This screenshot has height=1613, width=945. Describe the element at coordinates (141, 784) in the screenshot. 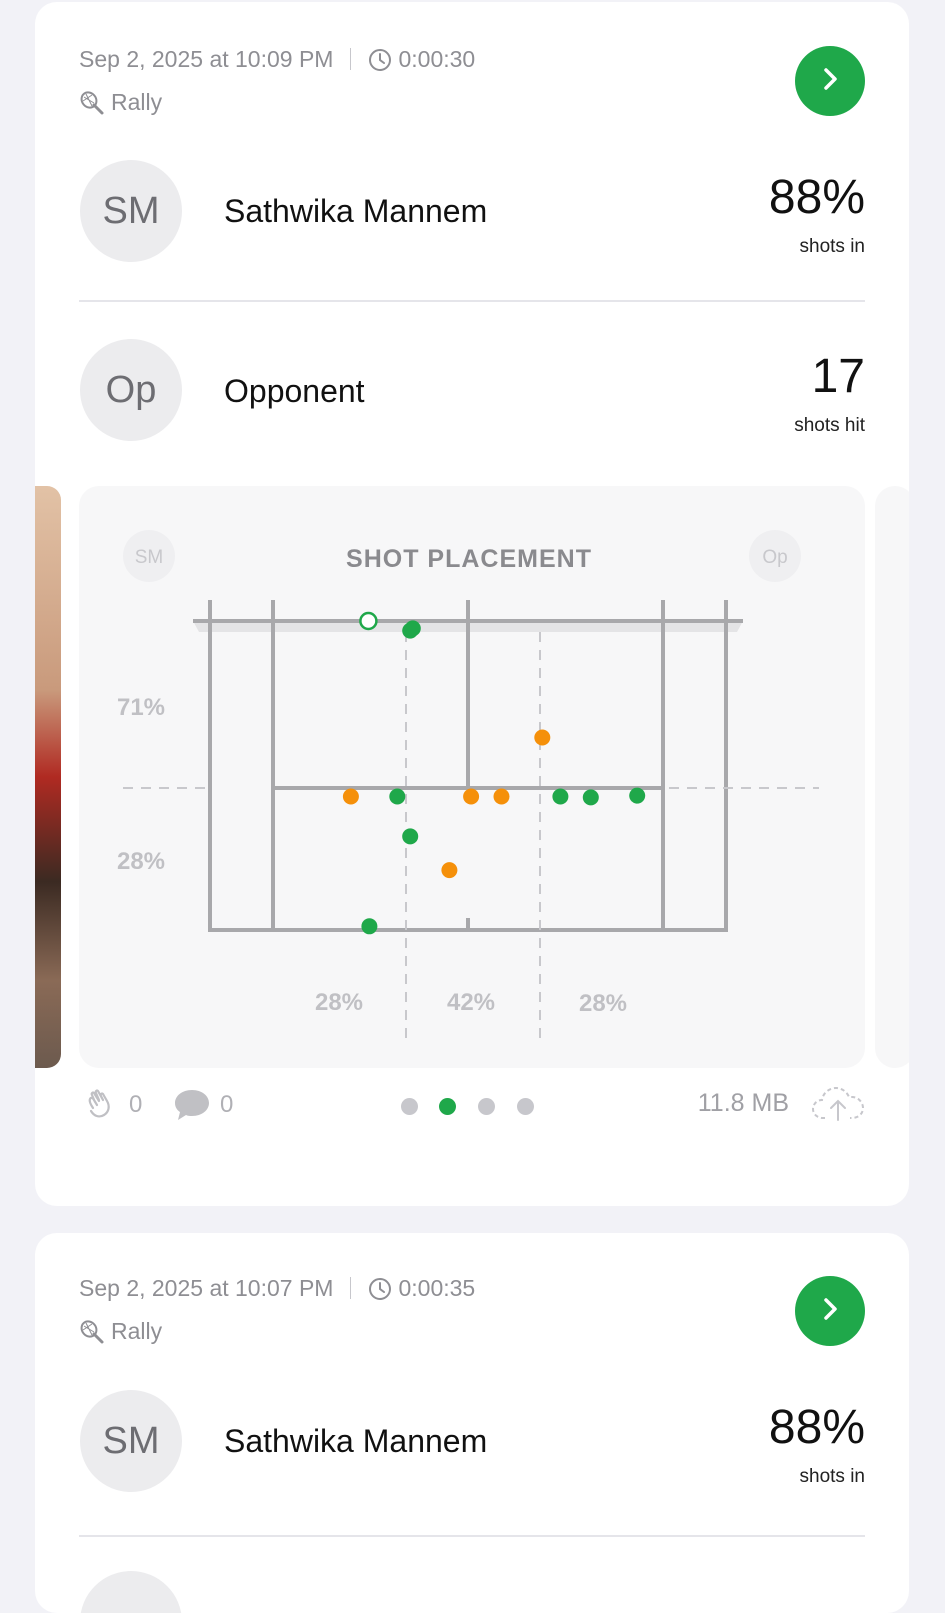

I see `depth-labels: 71% 28%` at that location.